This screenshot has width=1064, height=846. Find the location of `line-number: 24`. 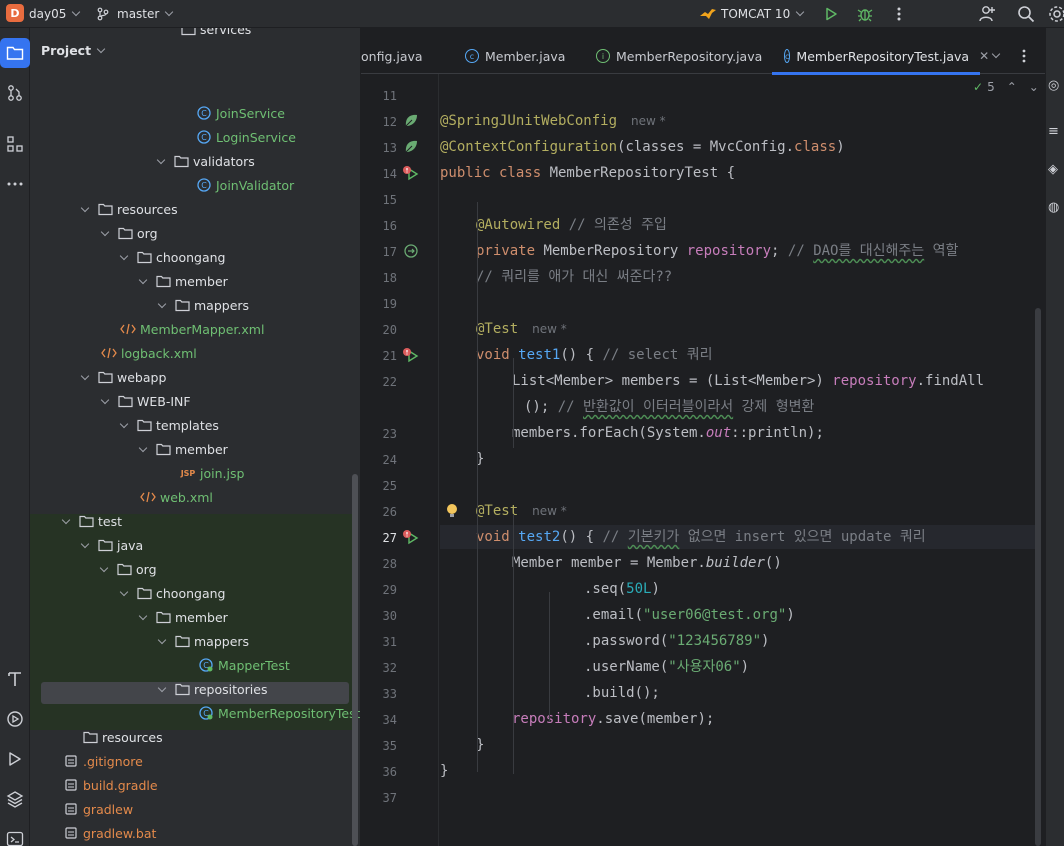

line-number: 24 is located at coordinates (389, 460).